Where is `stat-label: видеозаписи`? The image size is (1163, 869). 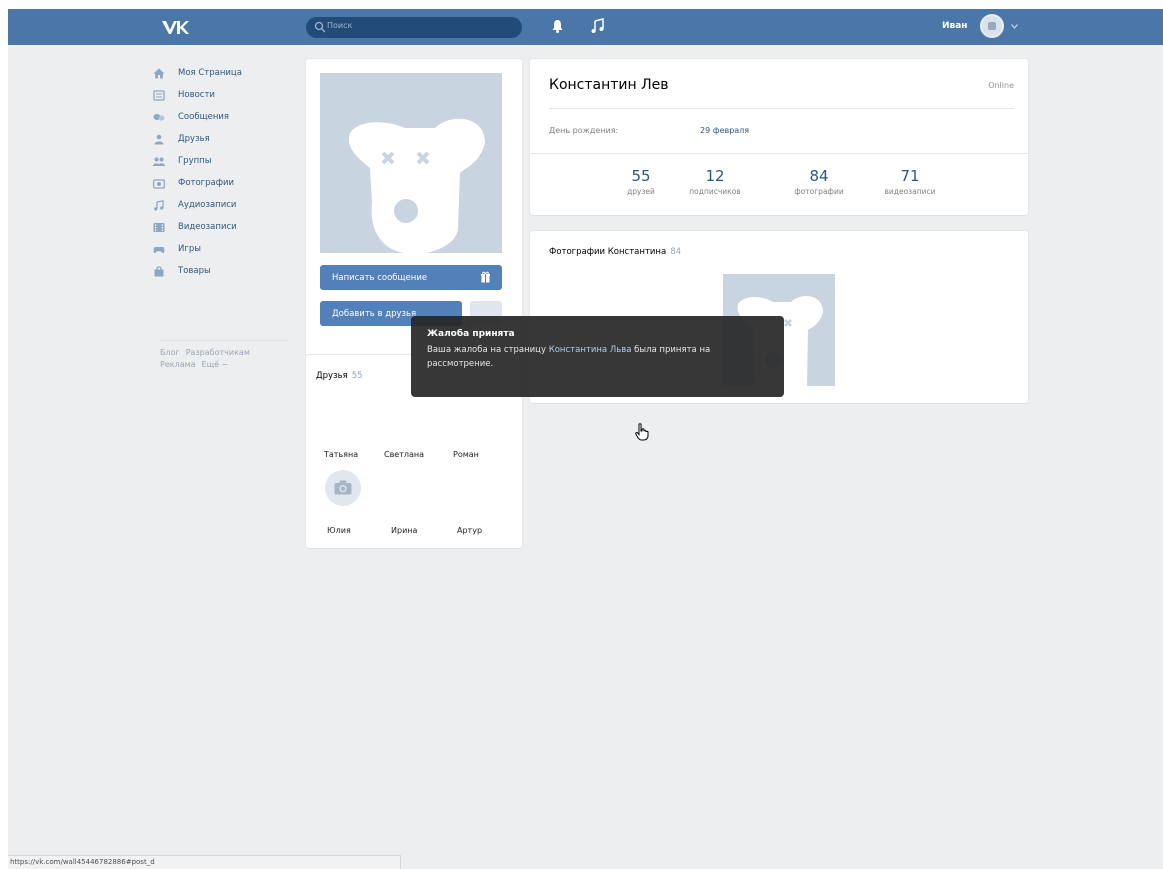
stat-label: видеозаписи is located at coordinates (910, 191).